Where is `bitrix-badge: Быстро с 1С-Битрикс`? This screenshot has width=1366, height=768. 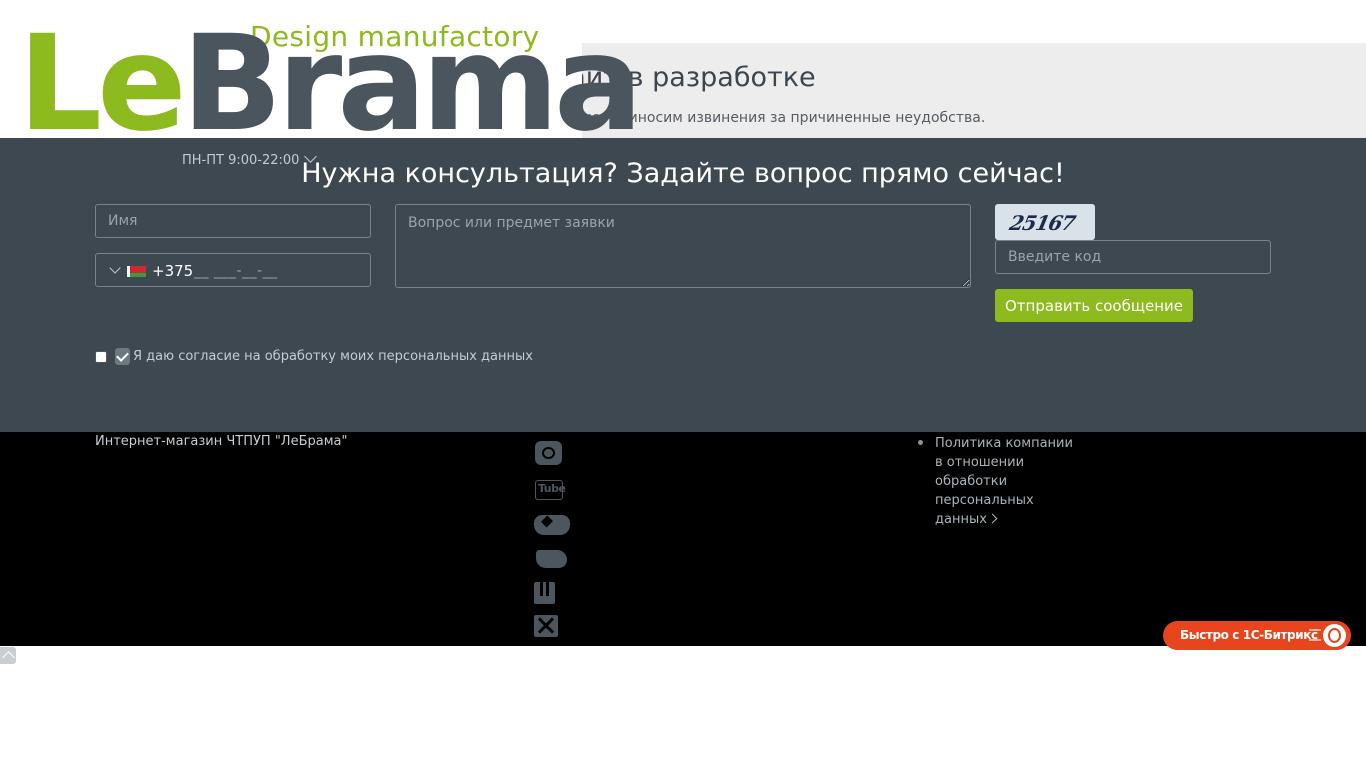 bitrix-badge: Быстро с 1С-Битрикс is located at coordinates (1257, 635).